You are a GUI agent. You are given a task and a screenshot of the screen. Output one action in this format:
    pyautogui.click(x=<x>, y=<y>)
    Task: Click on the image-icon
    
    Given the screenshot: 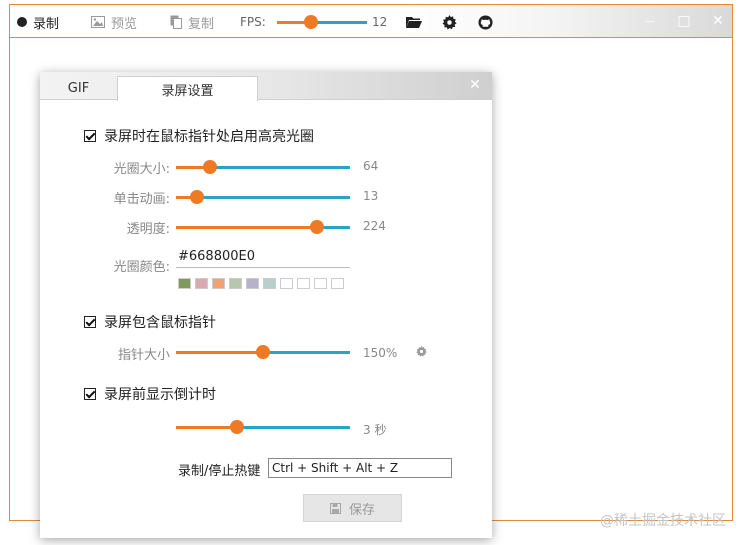 What is the action you would take?
    pyautogui.click(x=98, y=22)
    